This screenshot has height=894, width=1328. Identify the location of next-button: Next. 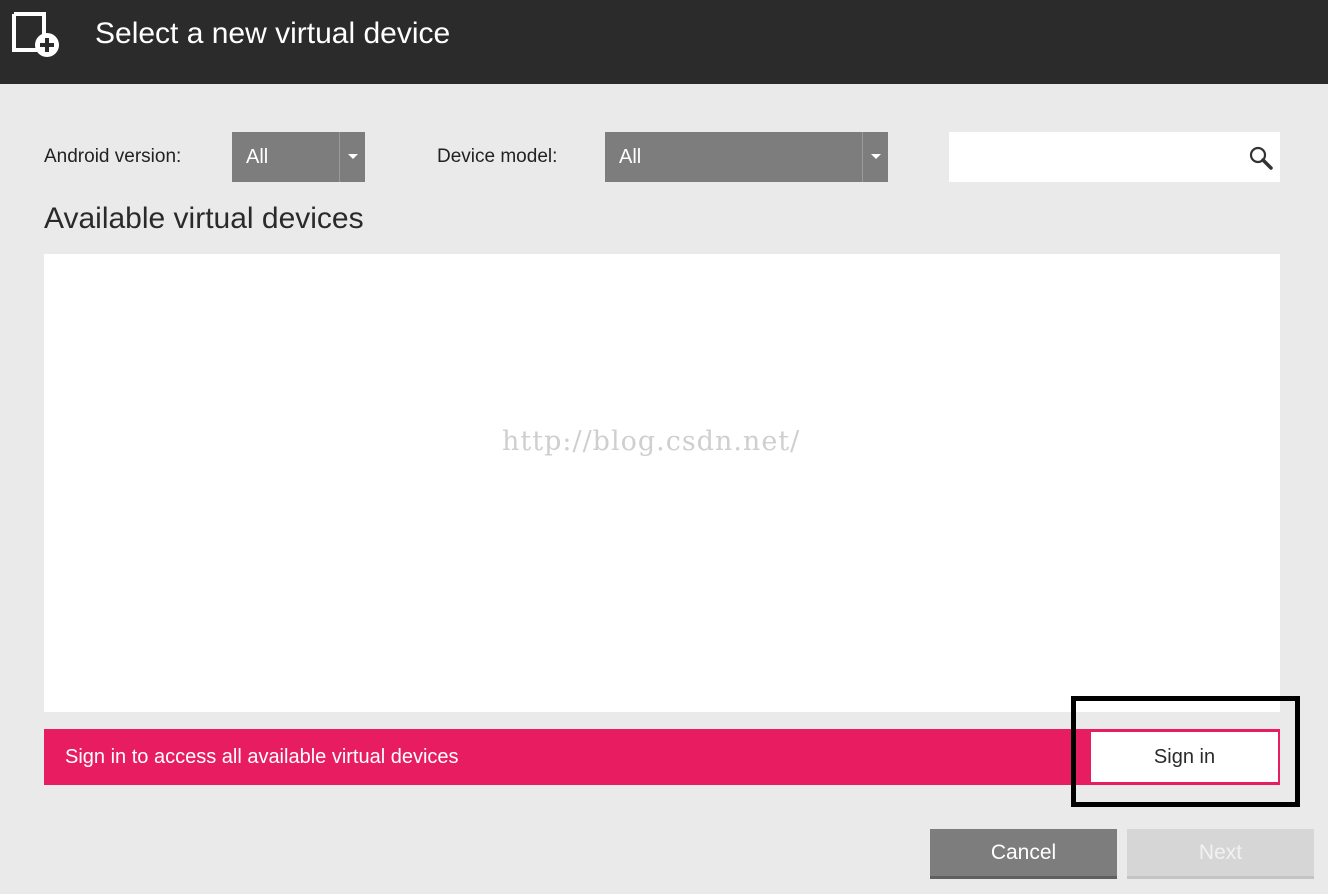
(1220, 854).